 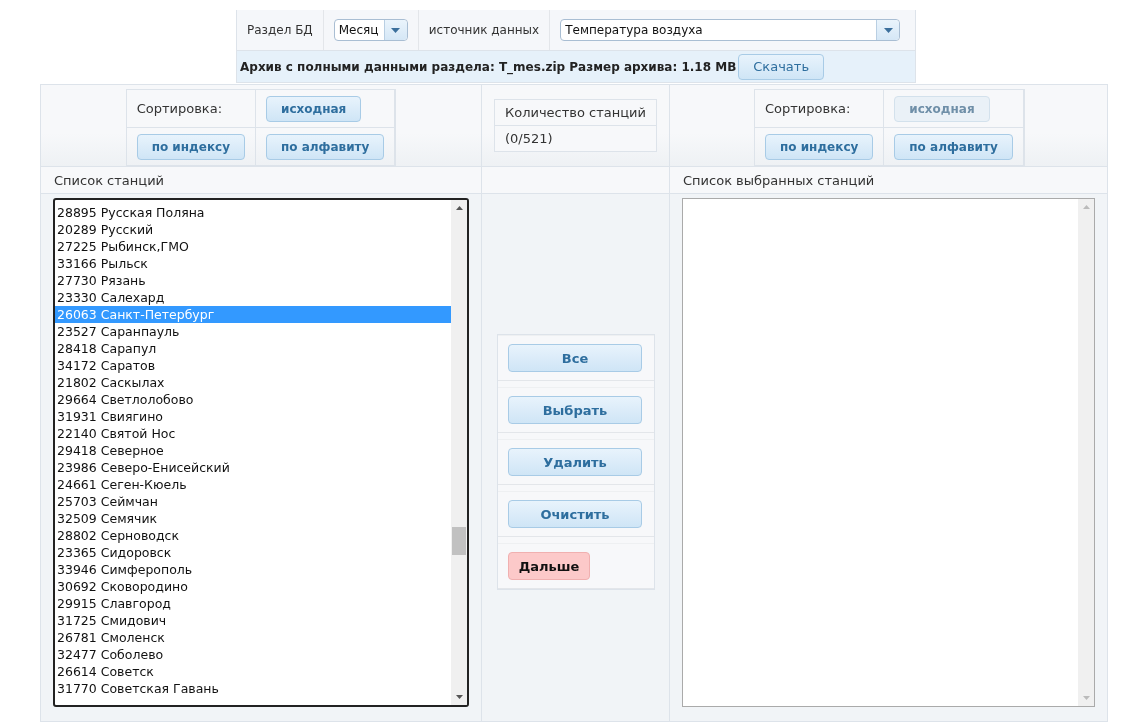 I want to click on station-item: 20289 Русский, so click(x=253, y=229).